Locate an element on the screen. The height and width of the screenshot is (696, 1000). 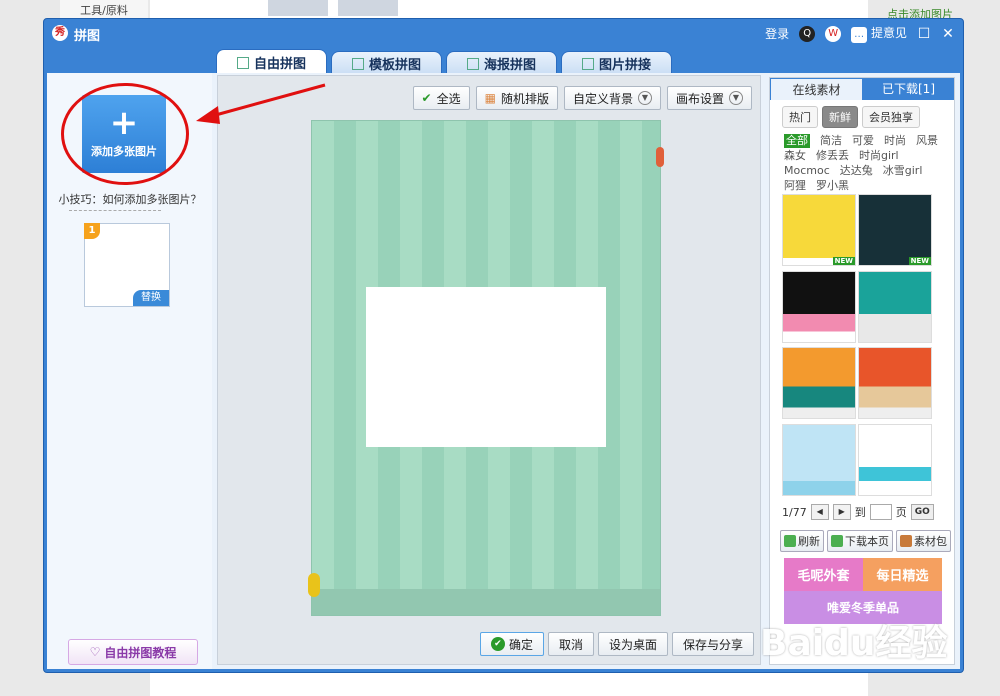
tutorial-label: 自由拼图教程 is located at coordinates (140, 652).